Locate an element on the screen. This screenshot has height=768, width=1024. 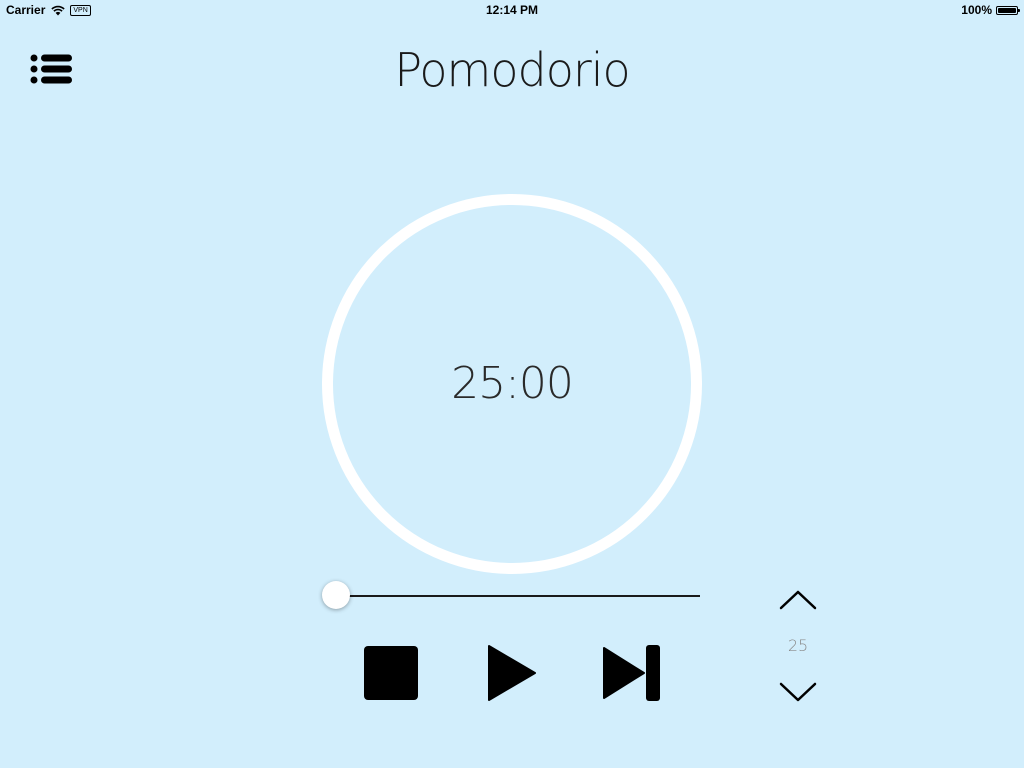
chevron-up-icon is located at coordinates (798, 600).